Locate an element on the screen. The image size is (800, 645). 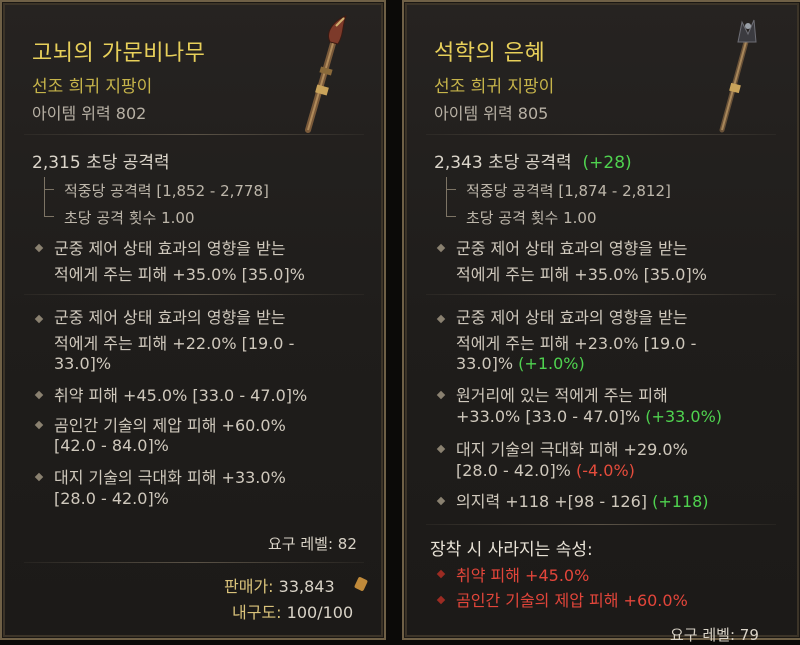
item-name: 석학의 은혜 is located at coordinates (490, 53).